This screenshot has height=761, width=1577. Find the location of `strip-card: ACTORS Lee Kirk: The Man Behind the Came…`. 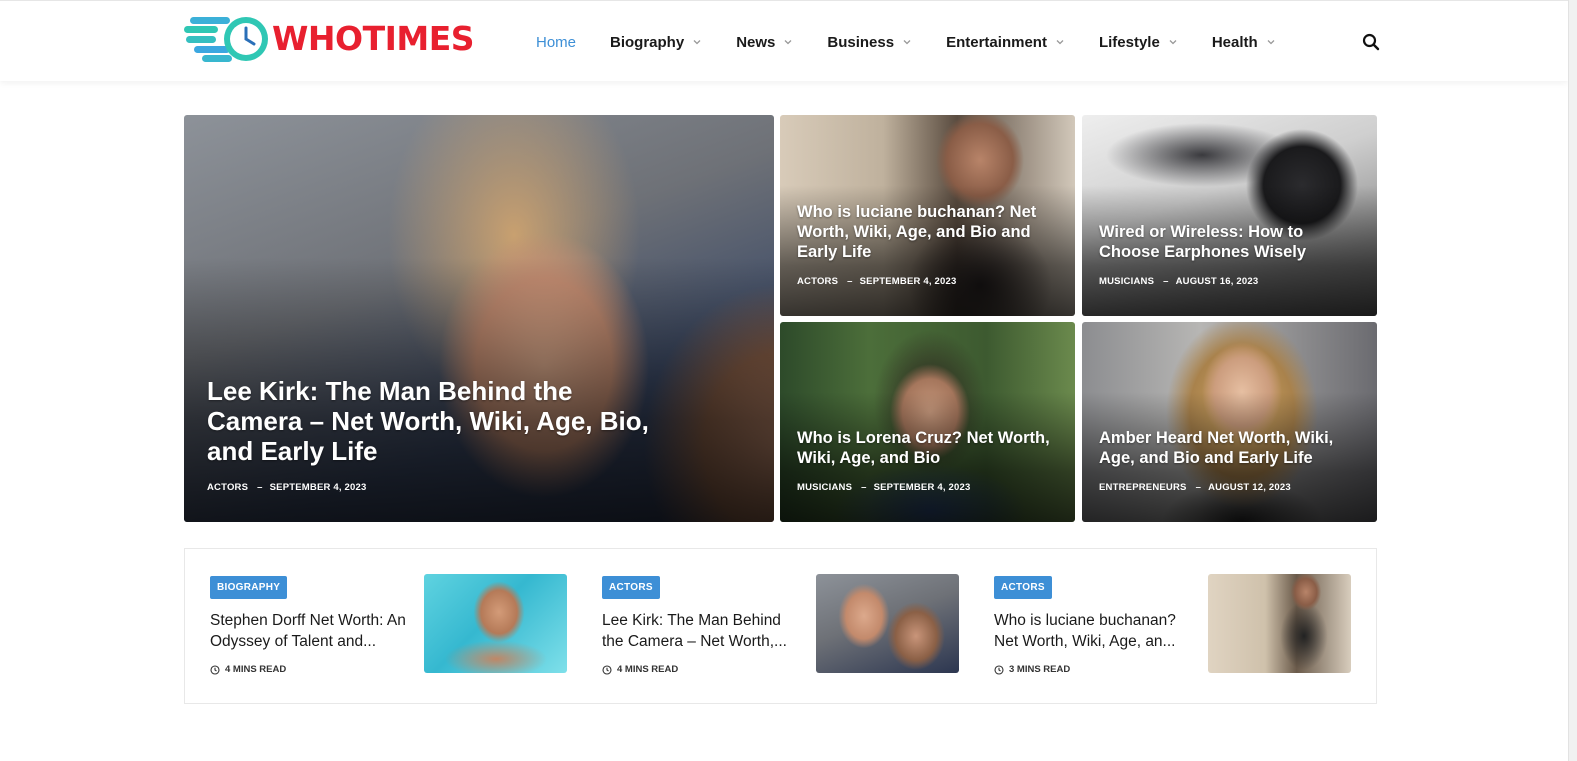

strip-card: ACTORS Lee Kirk: The Man Behind the Came… is located at coordinates (780, 624).